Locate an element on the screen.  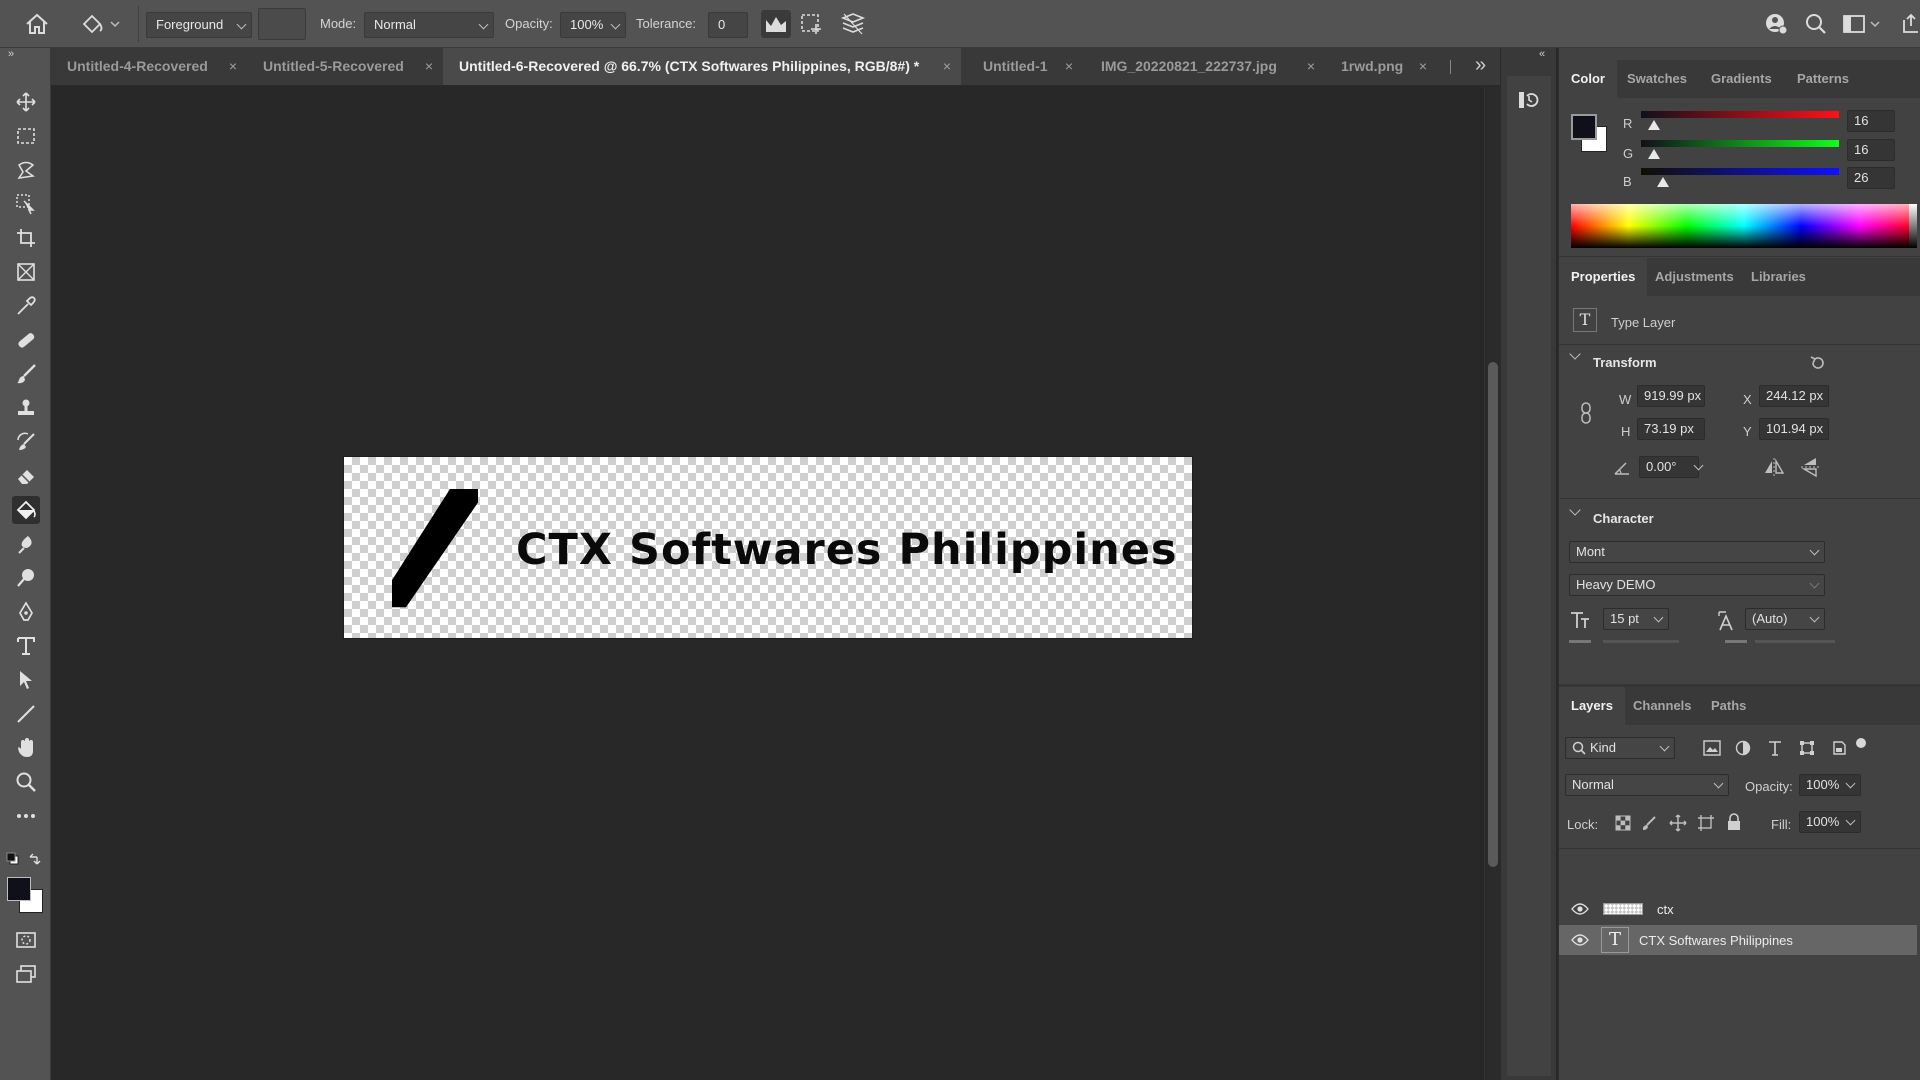
line-tool-icon is located at coordinates (26, 714).